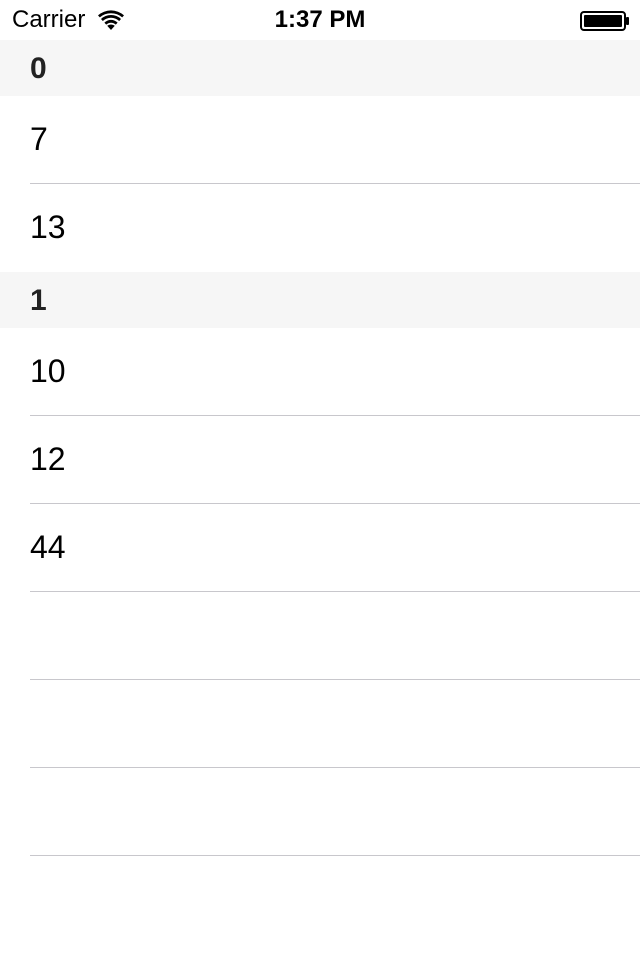  I want to click on section-title: 1, so click(38, 300).